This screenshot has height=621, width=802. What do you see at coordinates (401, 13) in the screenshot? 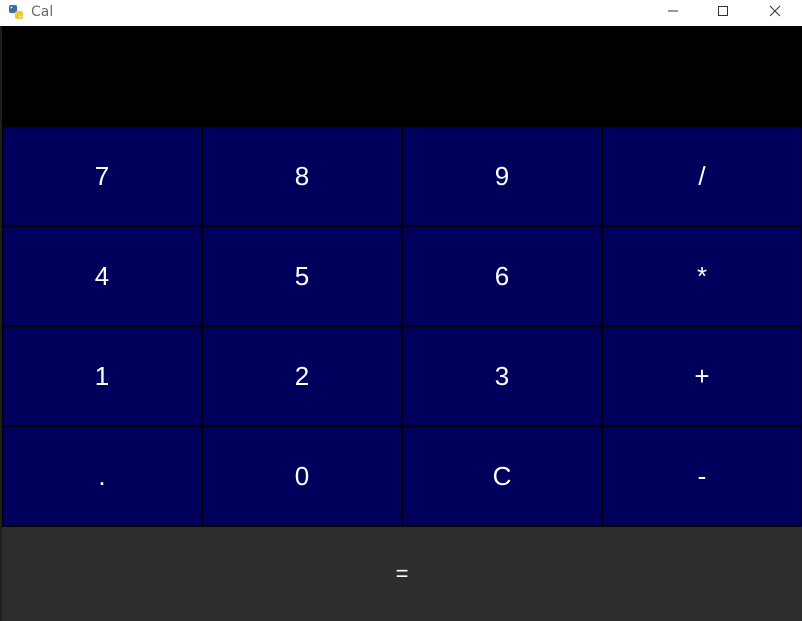
I see `title-bar: Cal` at bounding box center [401, 13].